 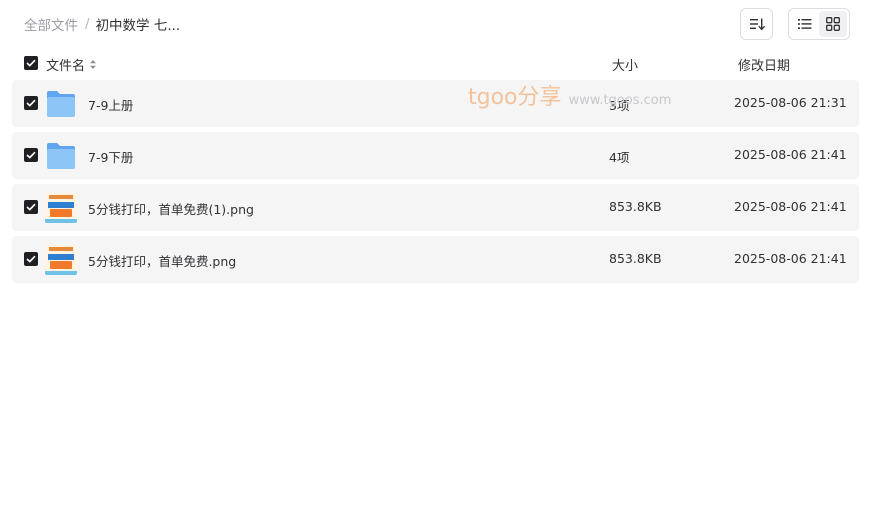 What do you see at coordinates (437, 64) in the screenshot?
I see `file-list-header: 文件名 大小 修改日期` at bounding box center [437, 64].